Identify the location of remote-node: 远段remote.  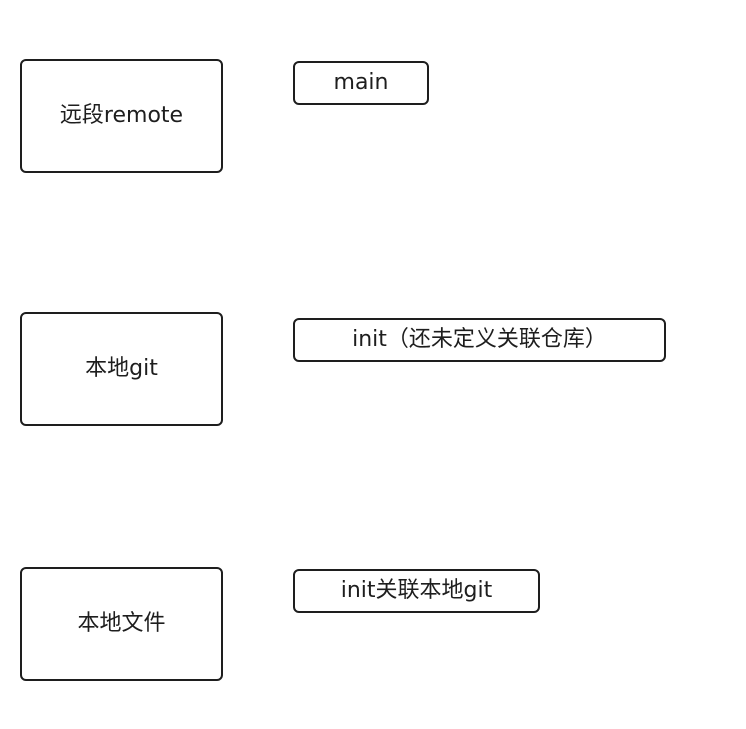
(121, 116).